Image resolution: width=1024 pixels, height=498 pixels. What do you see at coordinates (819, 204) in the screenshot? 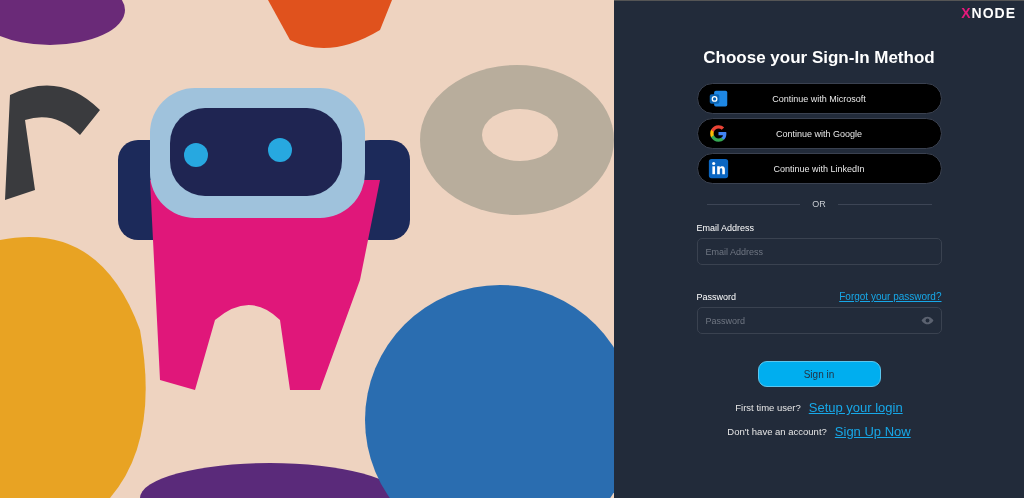
I see `divider-label: OR` at bounding box center [819, 204].